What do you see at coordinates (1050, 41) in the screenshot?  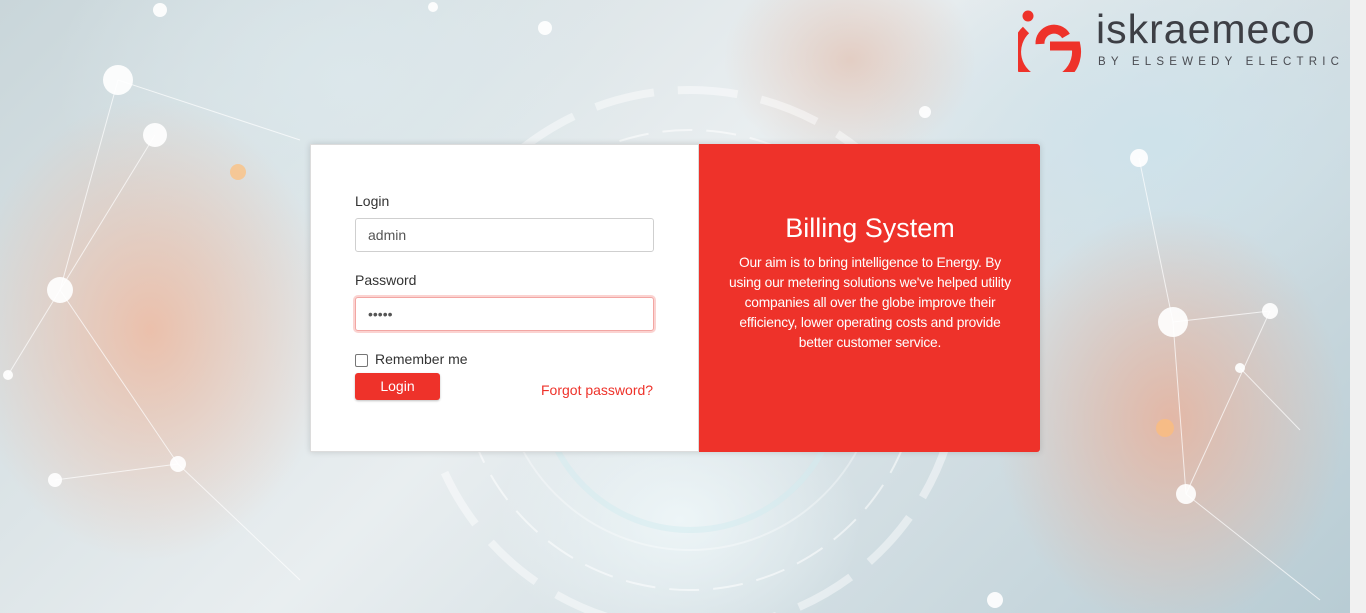 I see `iskraemeco-logo-icon` at bounding box center [1050, 41].